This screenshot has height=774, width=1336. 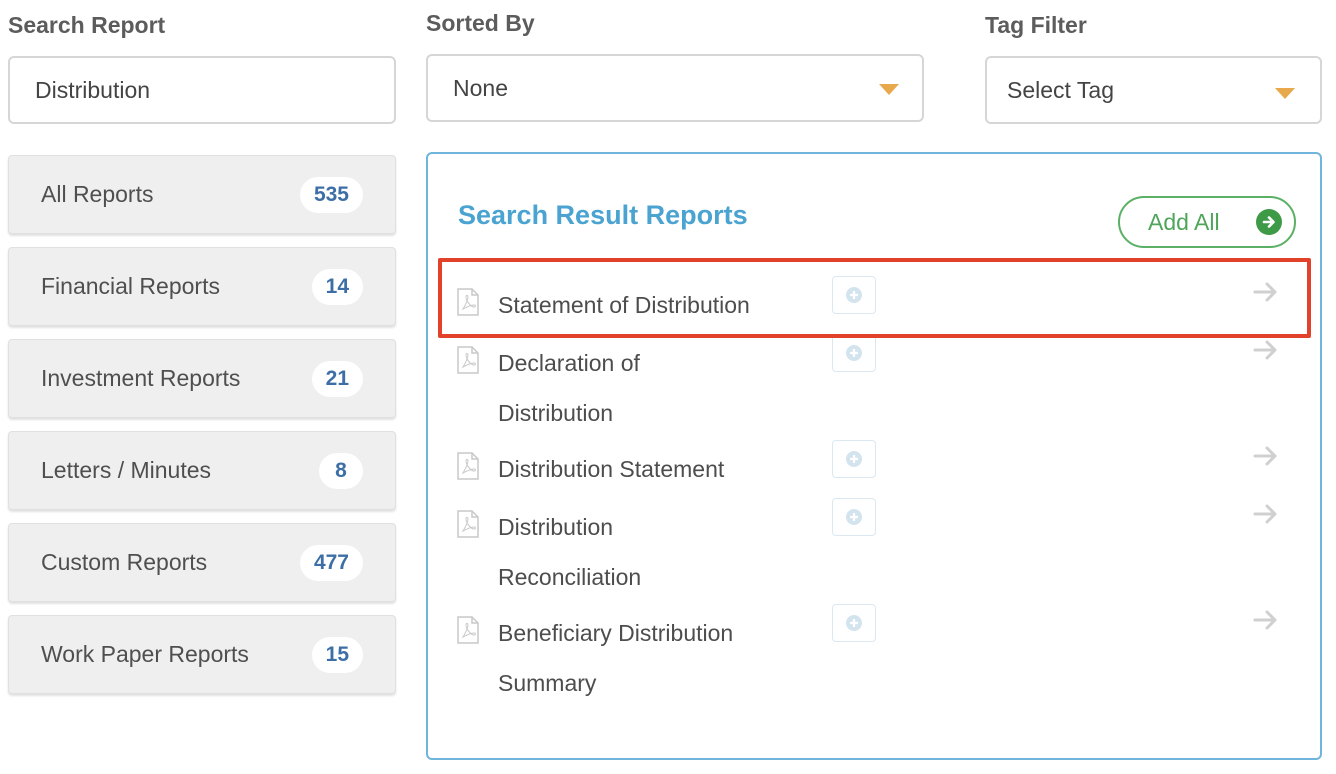 I want to click on category-count-badge: 8, so click(x=341, y=470).